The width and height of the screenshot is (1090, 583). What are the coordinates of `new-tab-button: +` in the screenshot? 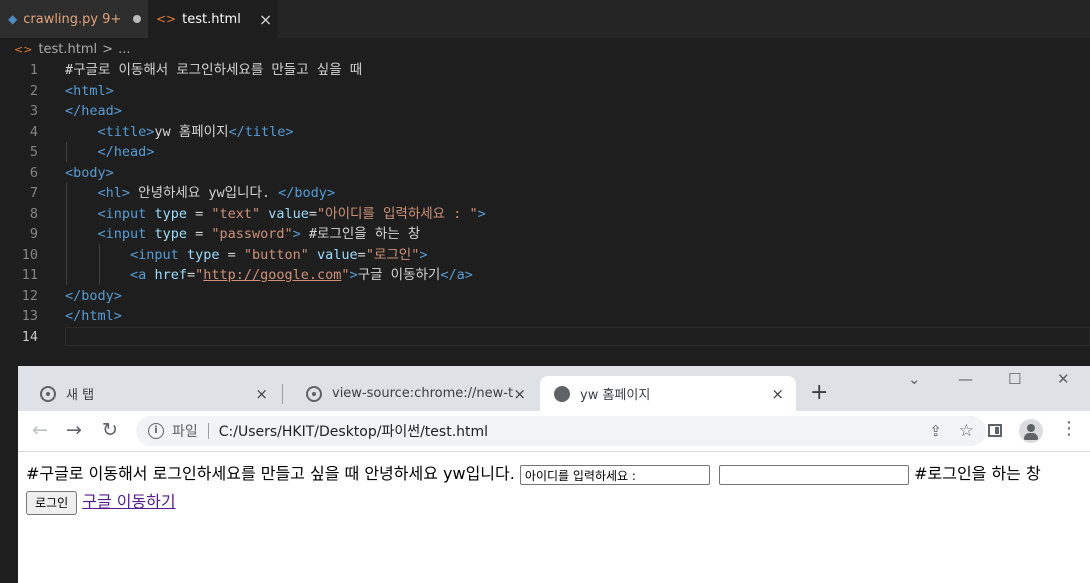 It's located at (819, 392).